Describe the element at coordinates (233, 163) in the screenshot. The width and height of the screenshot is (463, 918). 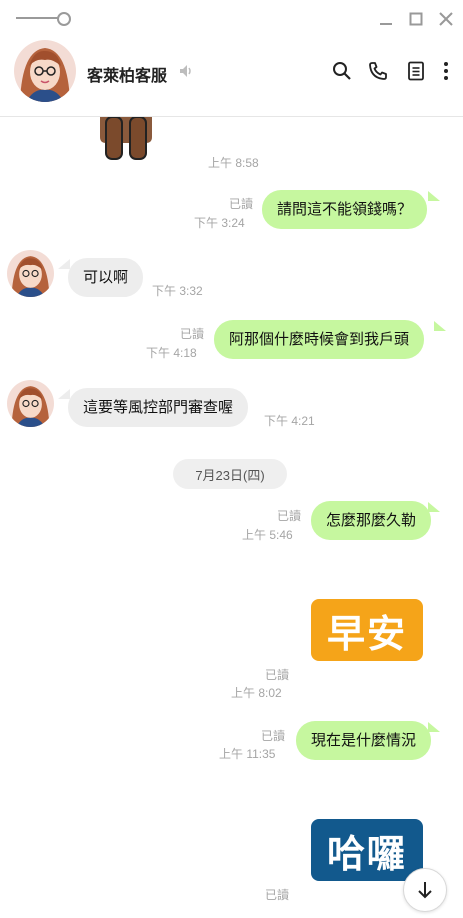
I see `message-time: 上午 8:58` at that location.